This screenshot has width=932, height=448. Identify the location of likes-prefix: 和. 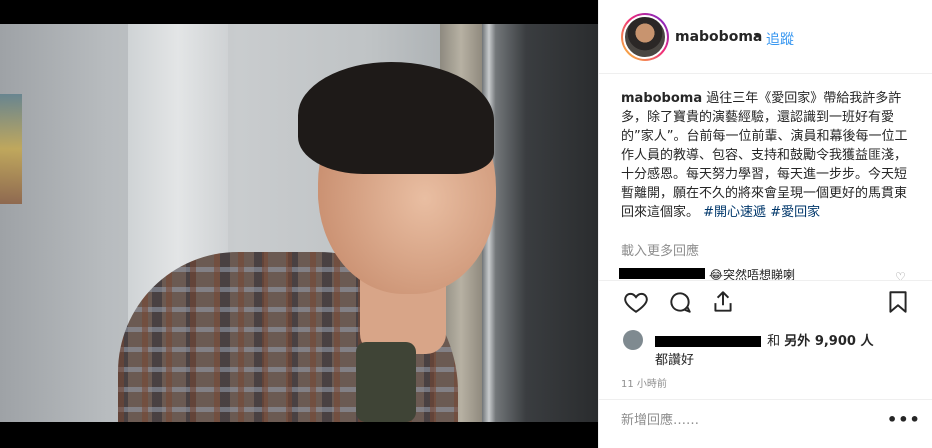
(774, 341).